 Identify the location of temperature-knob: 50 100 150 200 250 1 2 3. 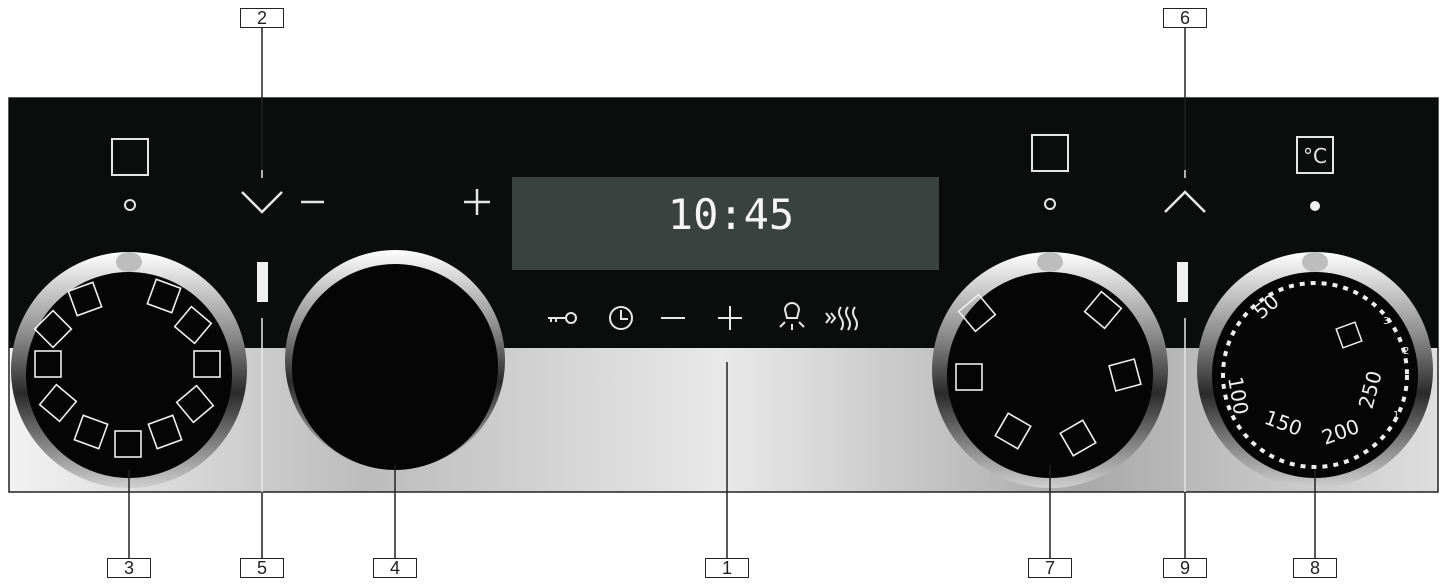
(1315, 370).